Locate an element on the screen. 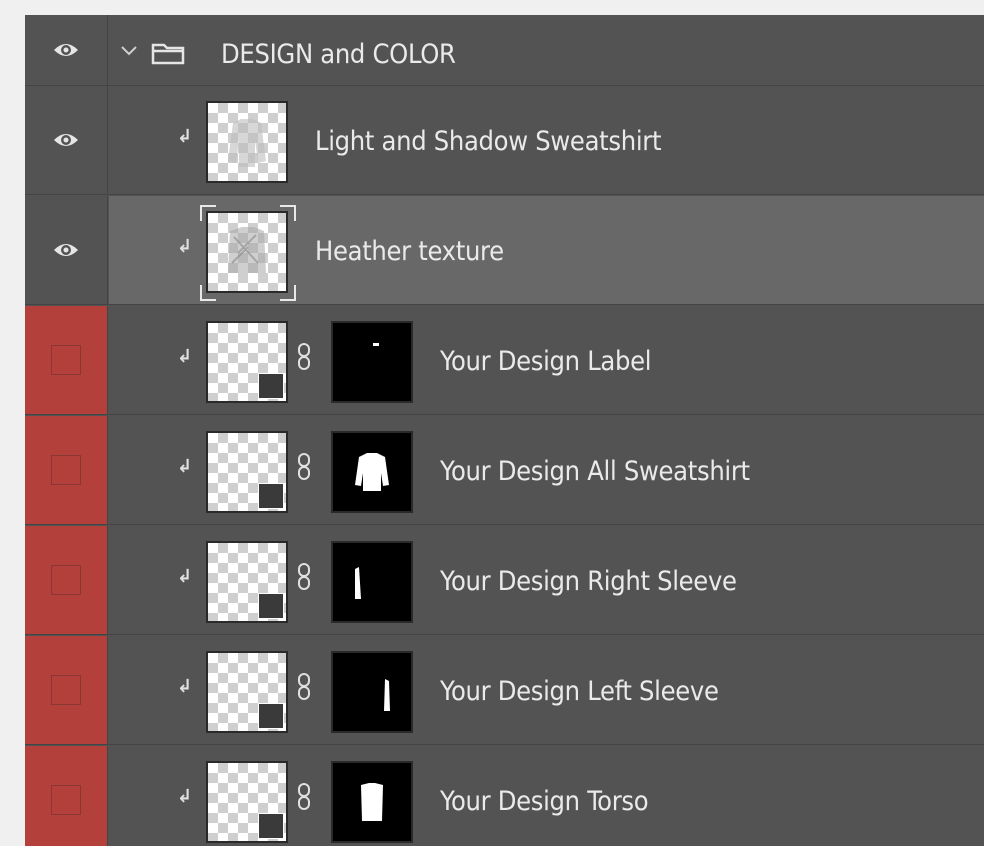 The height and width of the screenshot is (846, 984). folder-icon is located at coordinates (168, 54).